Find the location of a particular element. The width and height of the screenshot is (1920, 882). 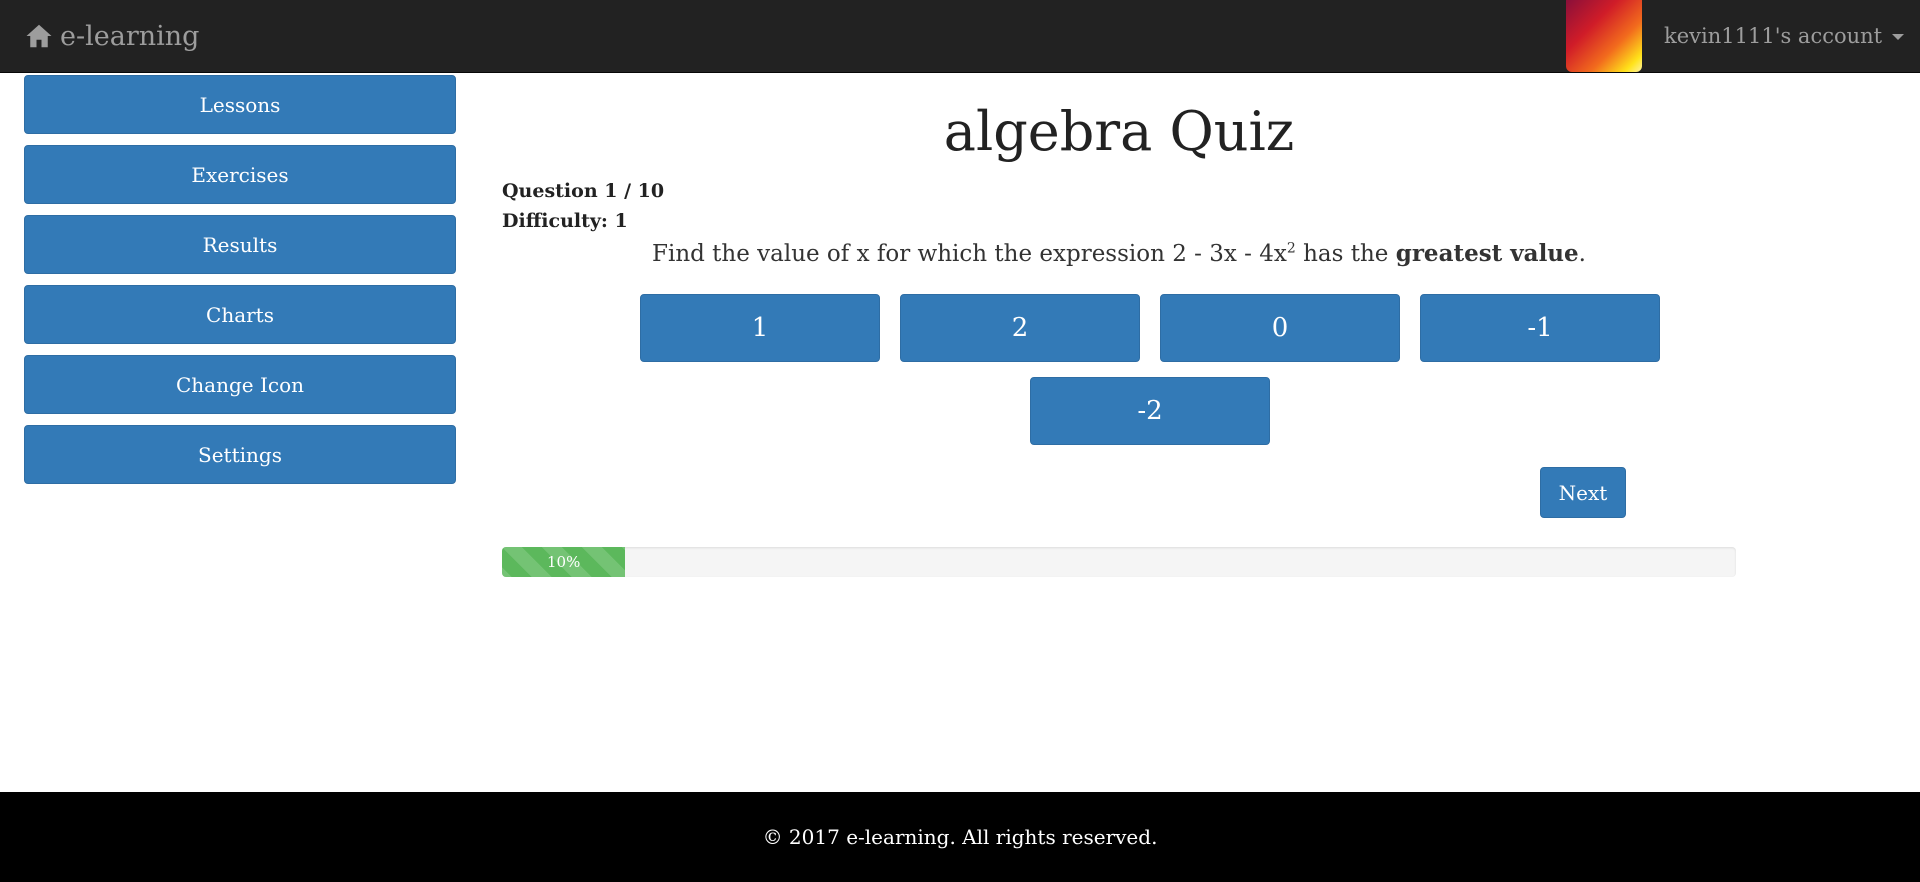

question-suffix: . is located at coordinates (1582, 254).